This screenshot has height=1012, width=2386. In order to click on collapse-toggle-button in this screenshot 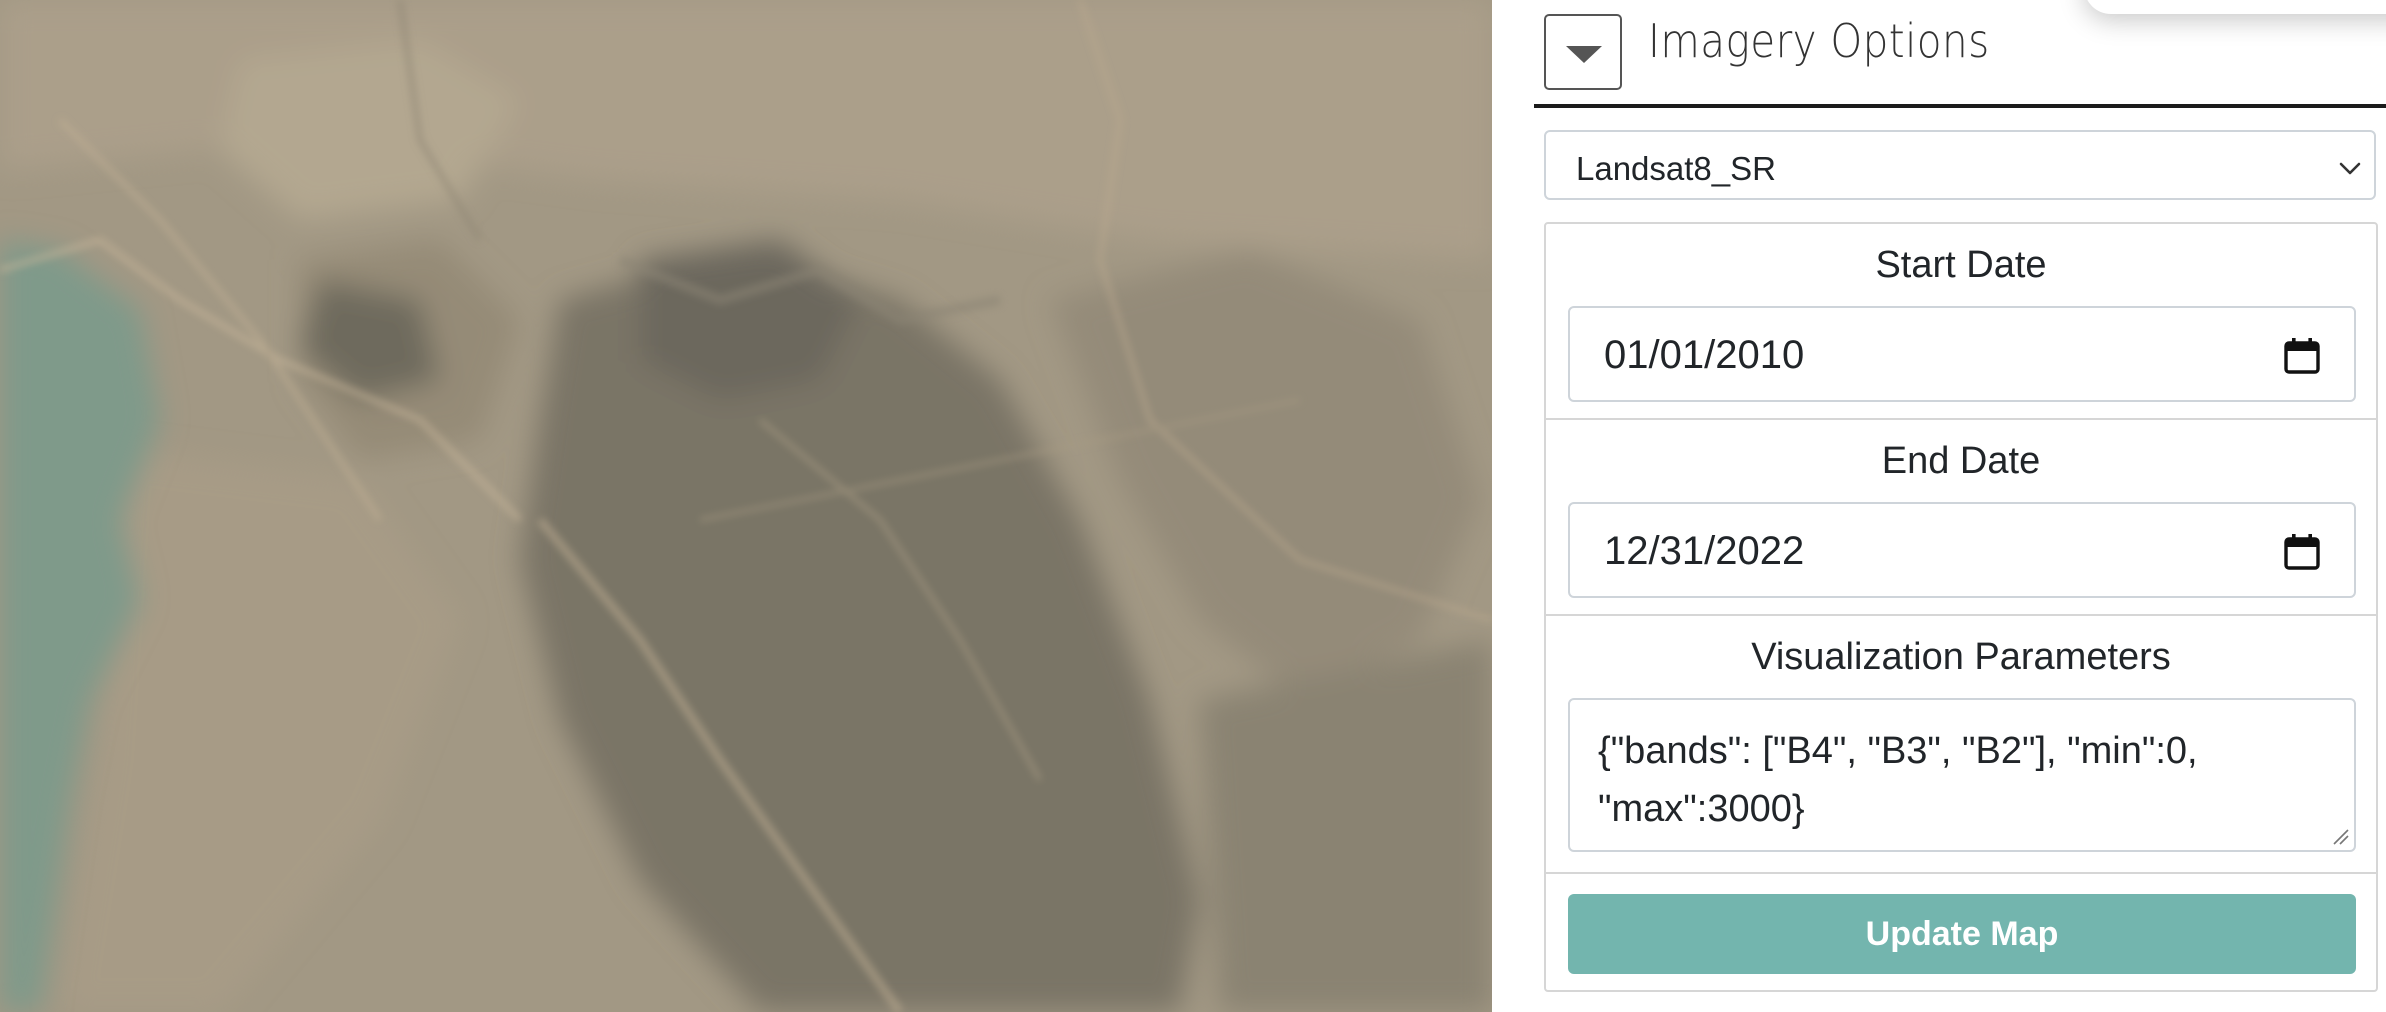, I will do `click(1583, 52)`.